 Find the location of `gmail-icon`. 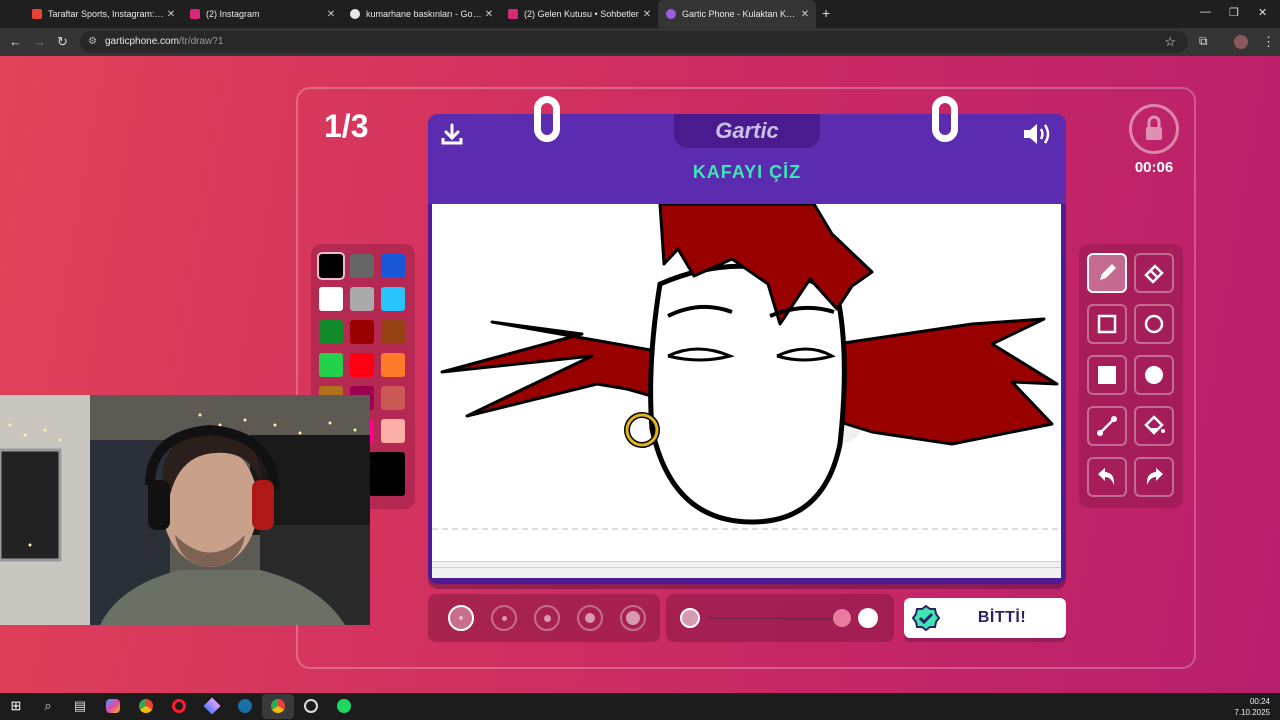

gmail-icon is located at coordinates (37, 14).